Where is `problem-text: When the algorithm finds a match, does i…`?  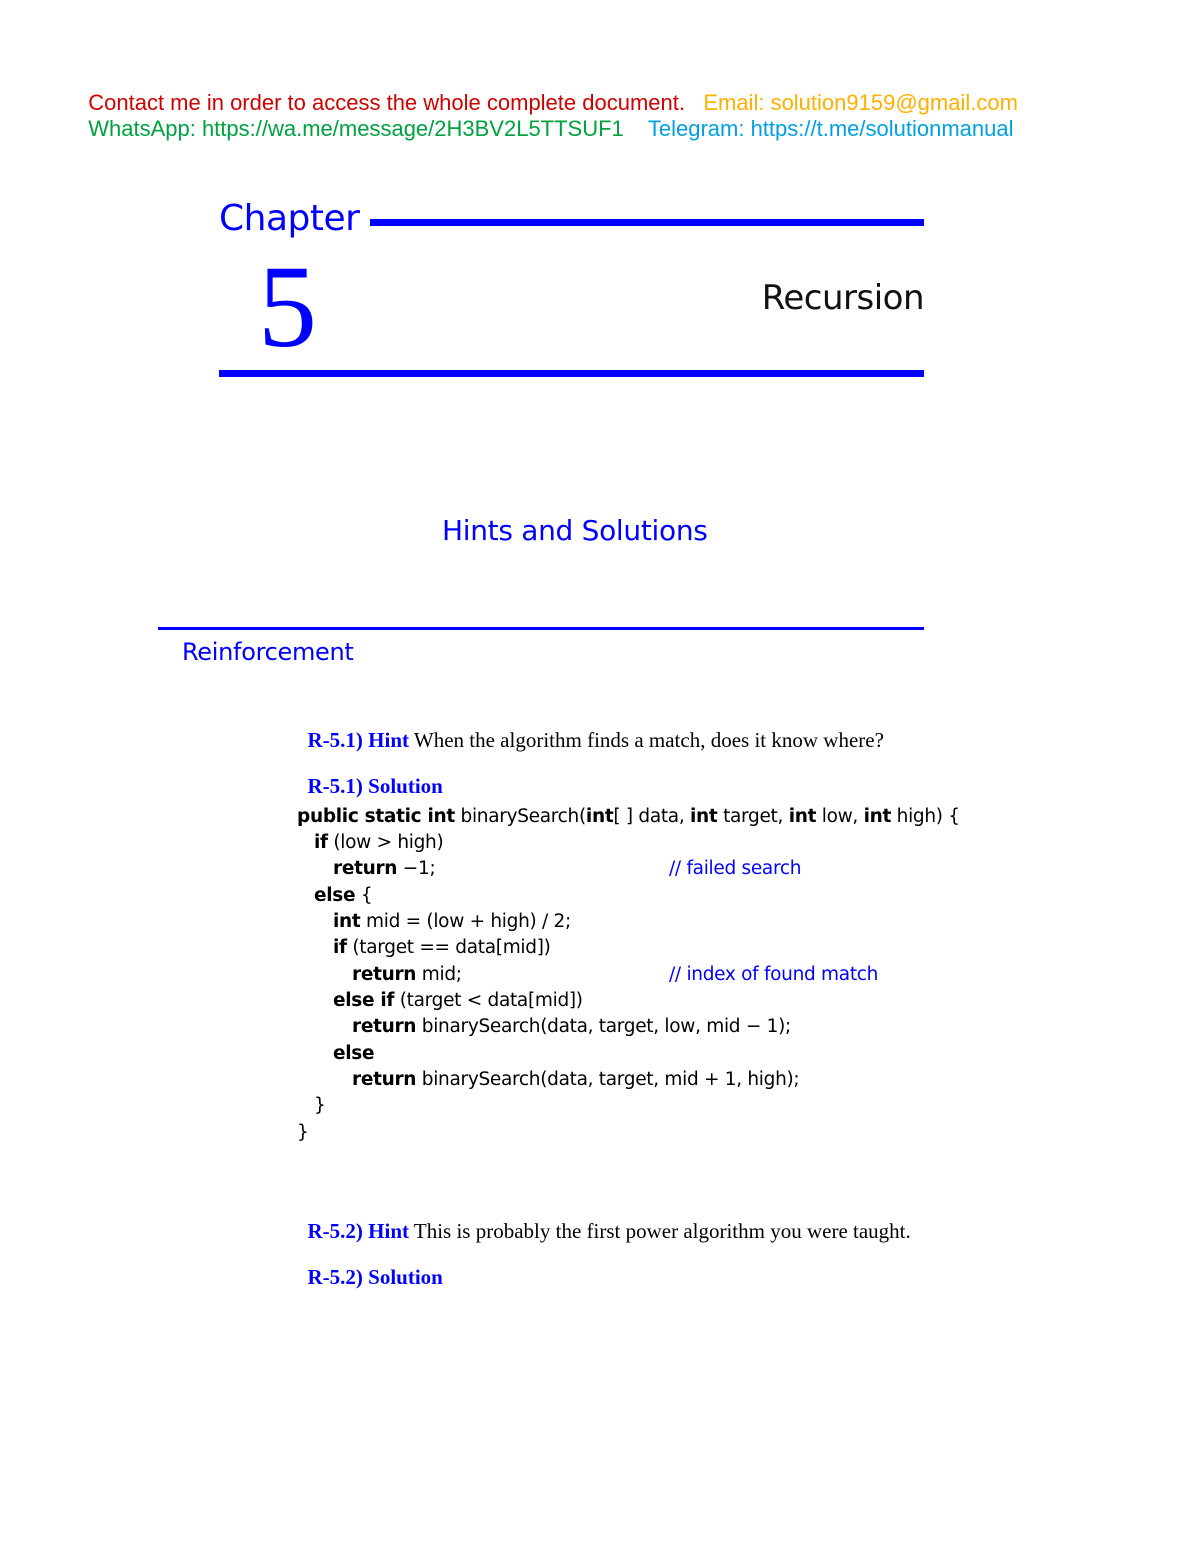
problem-text: When the algorithm finds a match, does i… is located at coordinates (648, 740).